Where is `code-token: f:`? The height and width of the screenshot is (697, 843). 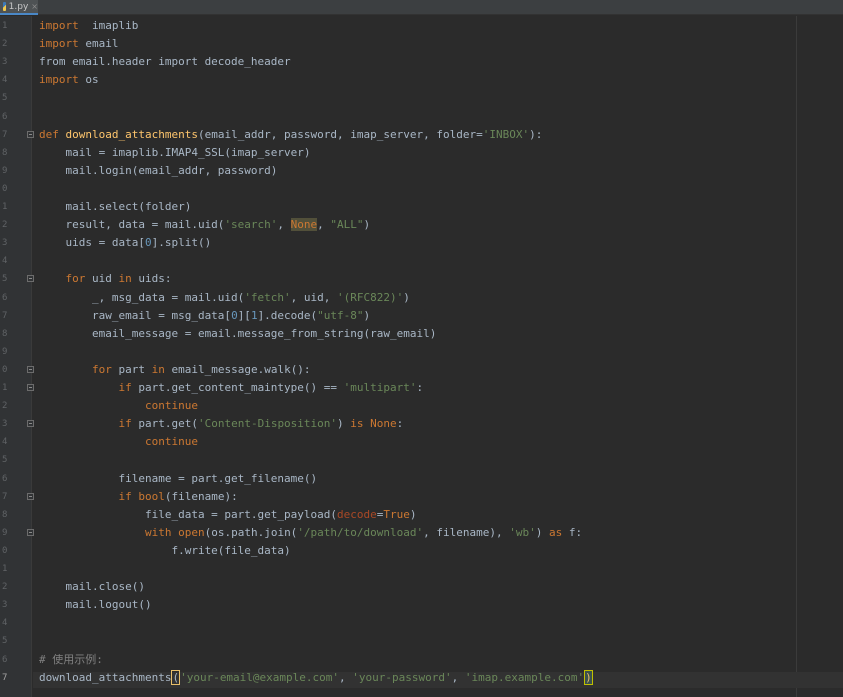
code-token: f: is located at coordinates (572, 532).